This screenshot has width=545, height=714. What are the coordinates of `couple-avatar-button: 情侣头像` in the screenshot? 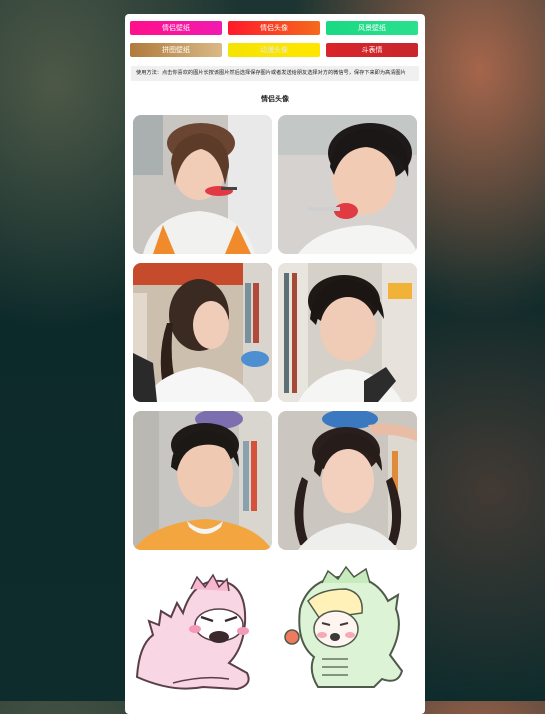 It's located at (274, 28).